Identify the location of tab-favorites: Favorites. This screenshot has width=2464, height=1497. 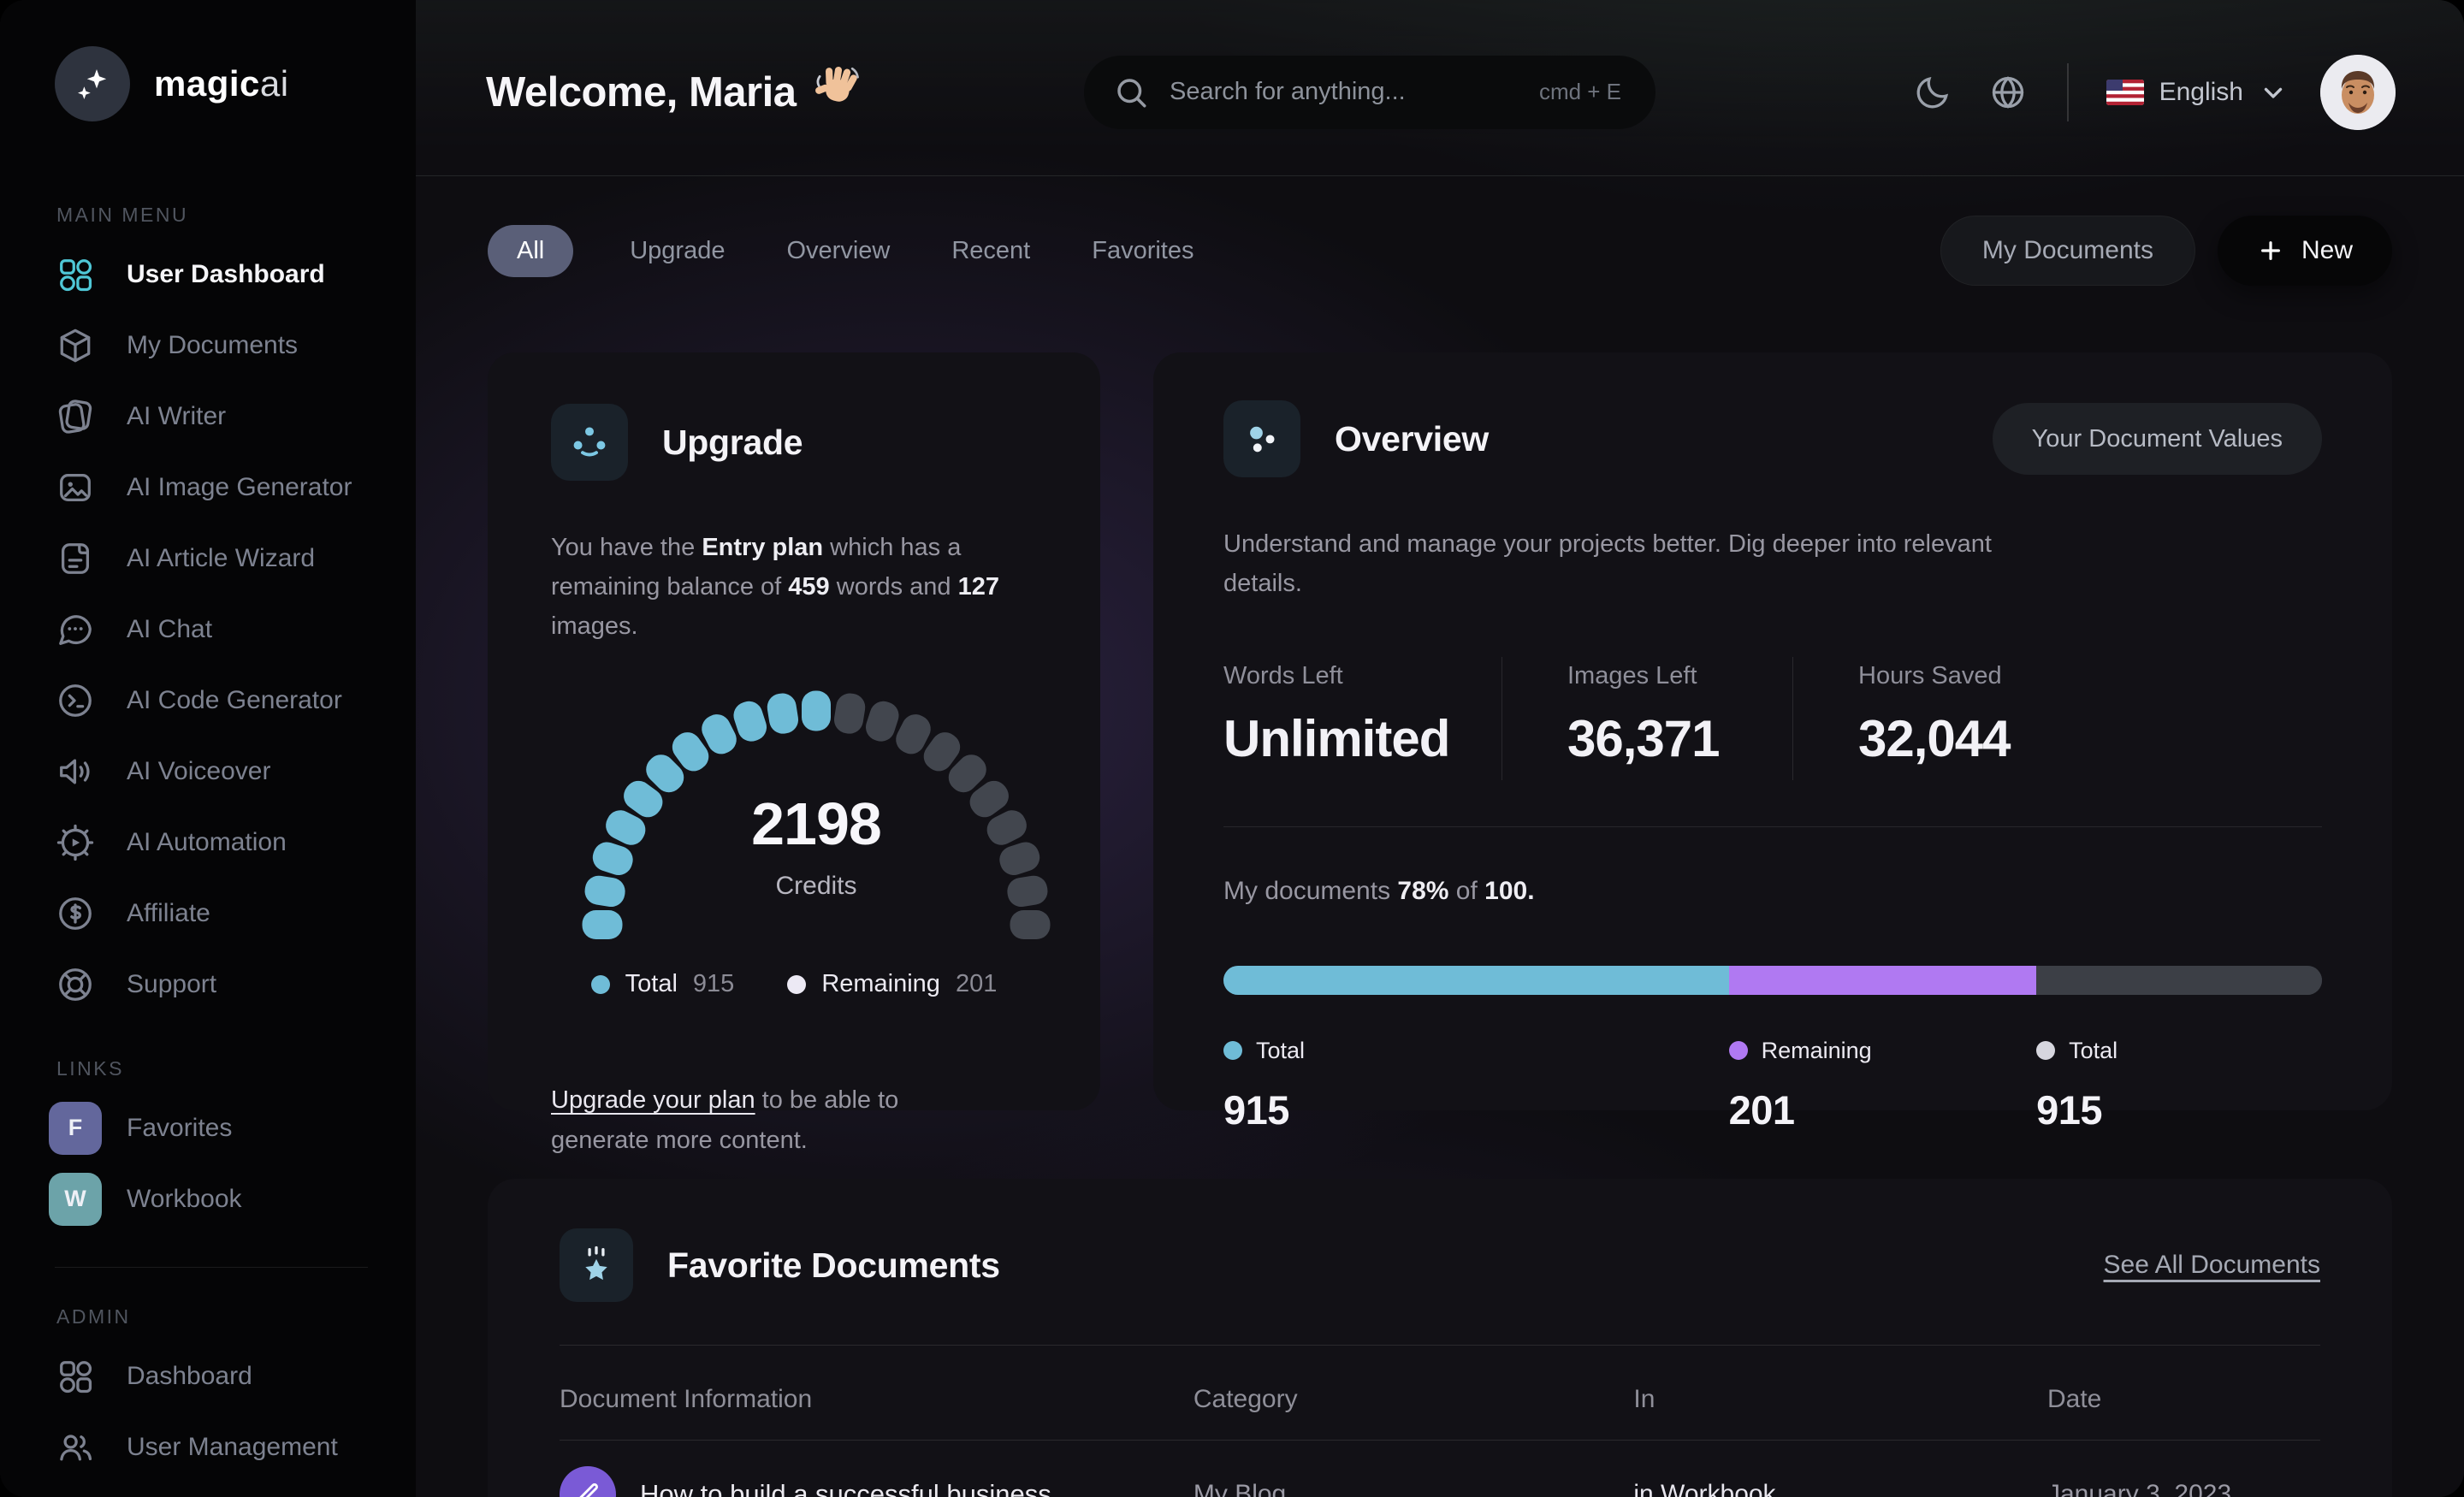
(1143, 251).